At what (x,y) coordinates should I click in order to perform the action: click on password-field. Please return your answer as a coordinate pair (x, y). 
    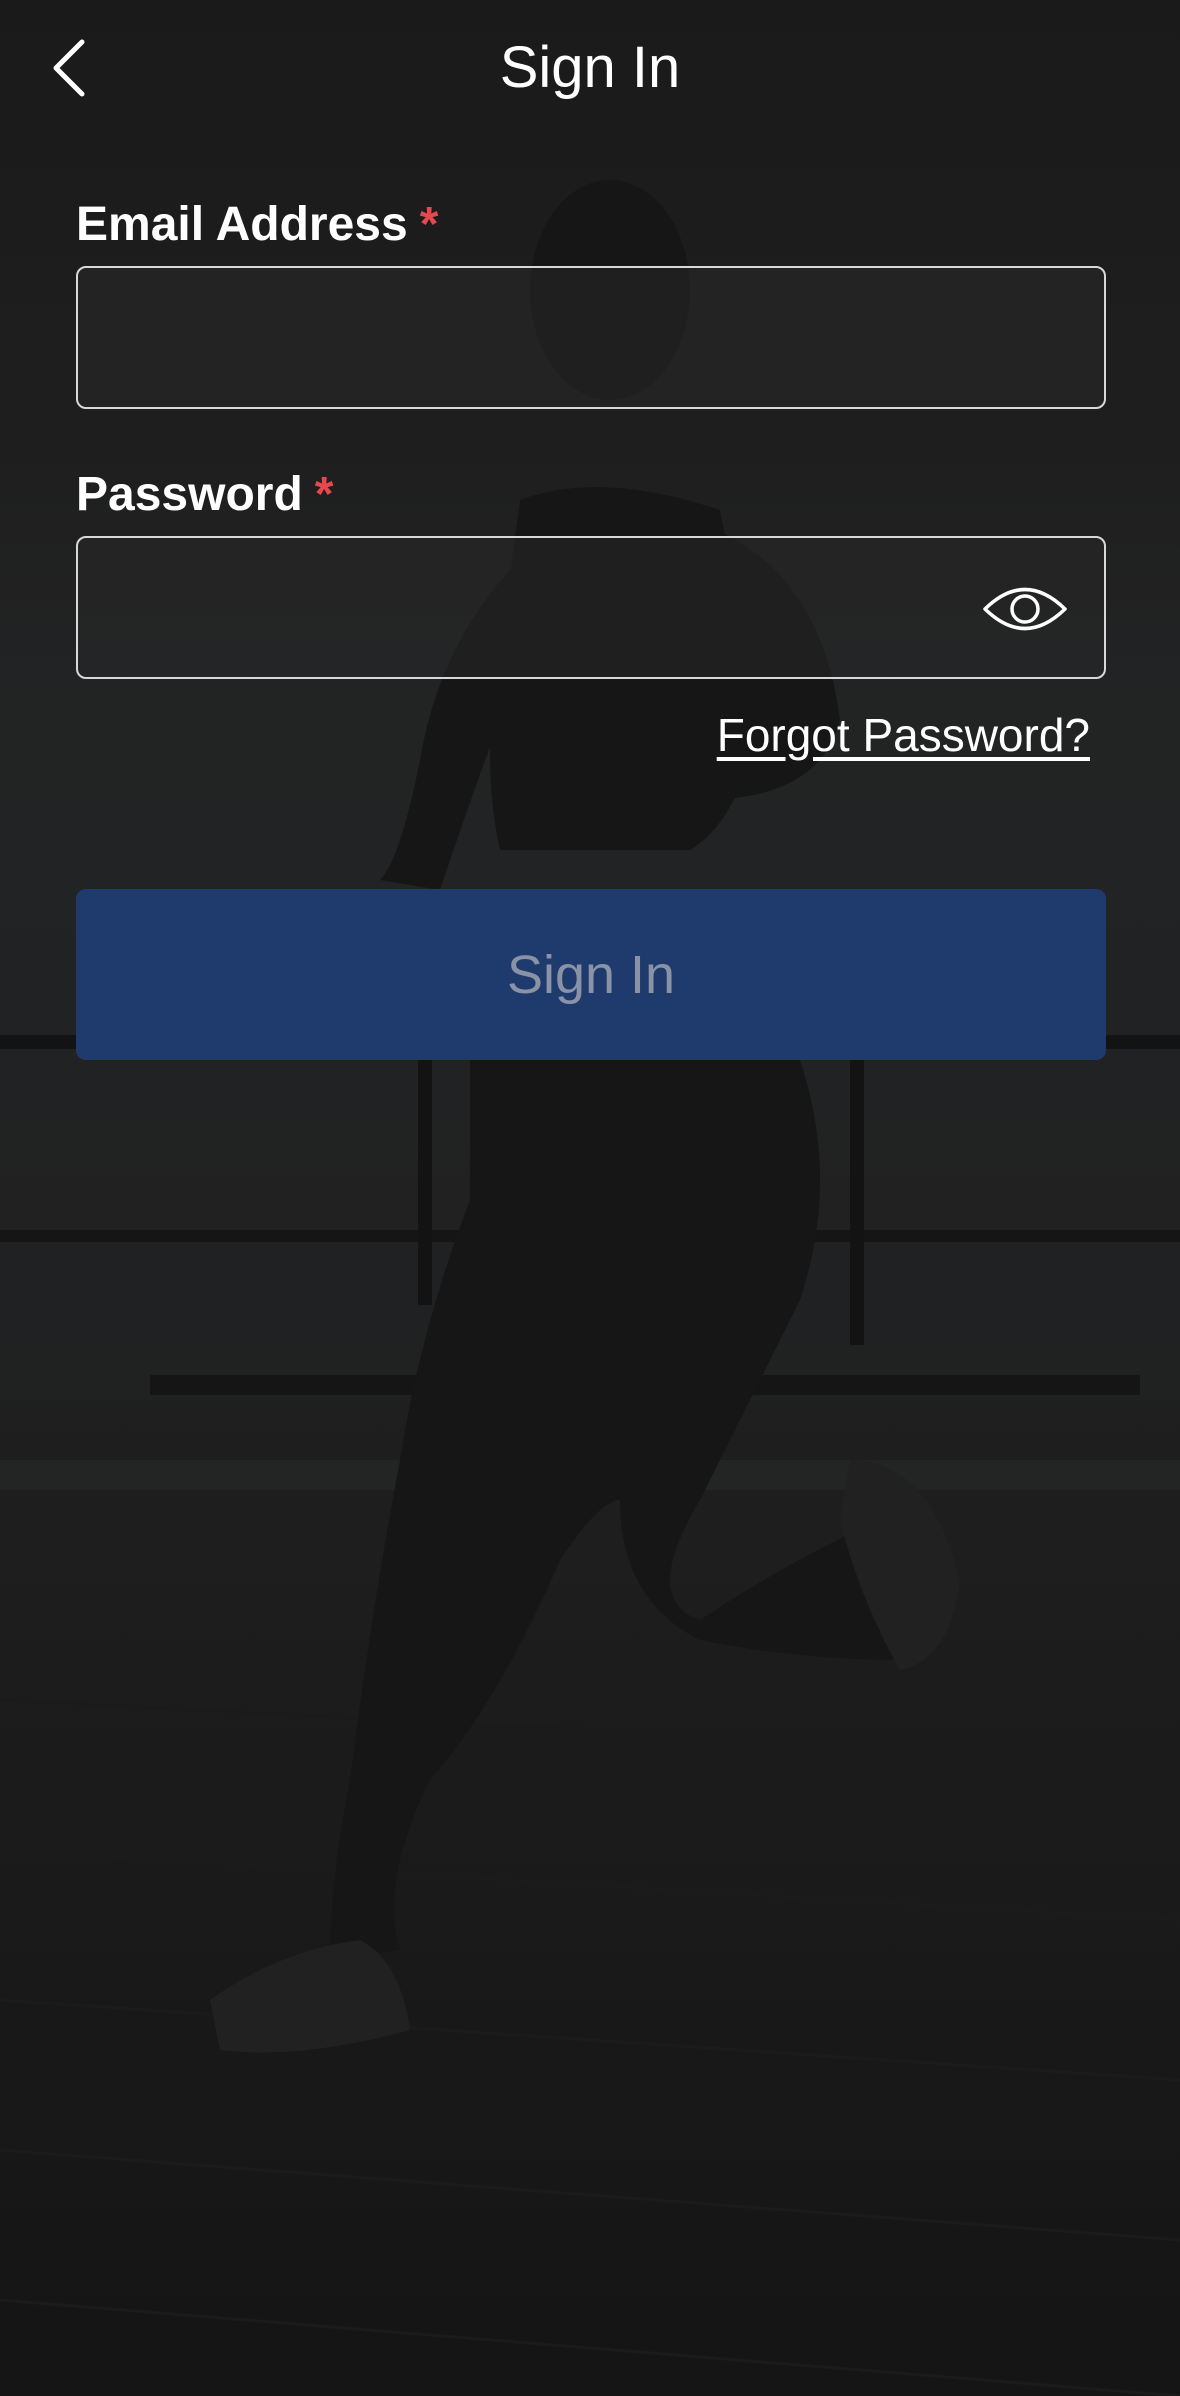
    Looking at the image, I should click on (550, 608).